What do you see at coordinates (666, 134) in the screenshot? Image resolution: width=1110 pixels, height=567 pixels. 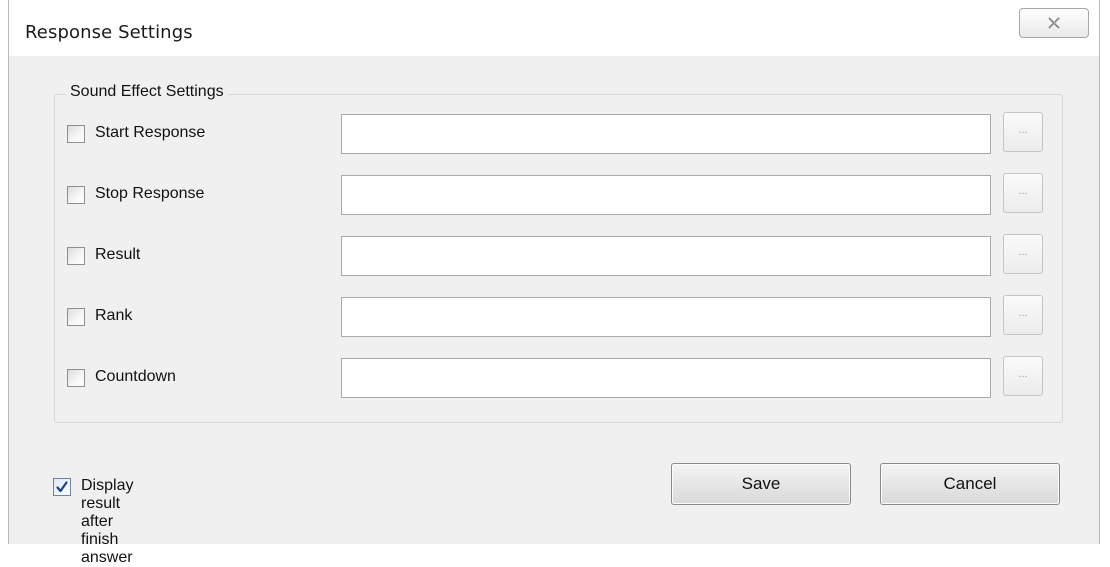 I see `start-response-path-input` at bounding box center [666, 134].